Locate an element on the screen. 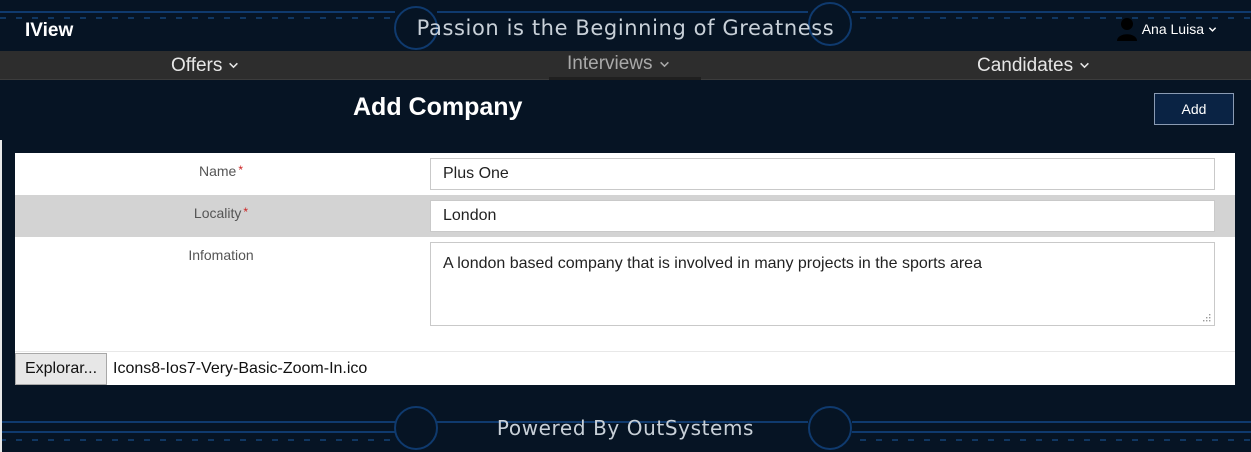 This screenshot has height=452, width=1251. nav-interviews: Interviews is located at coordinates (625, 65).